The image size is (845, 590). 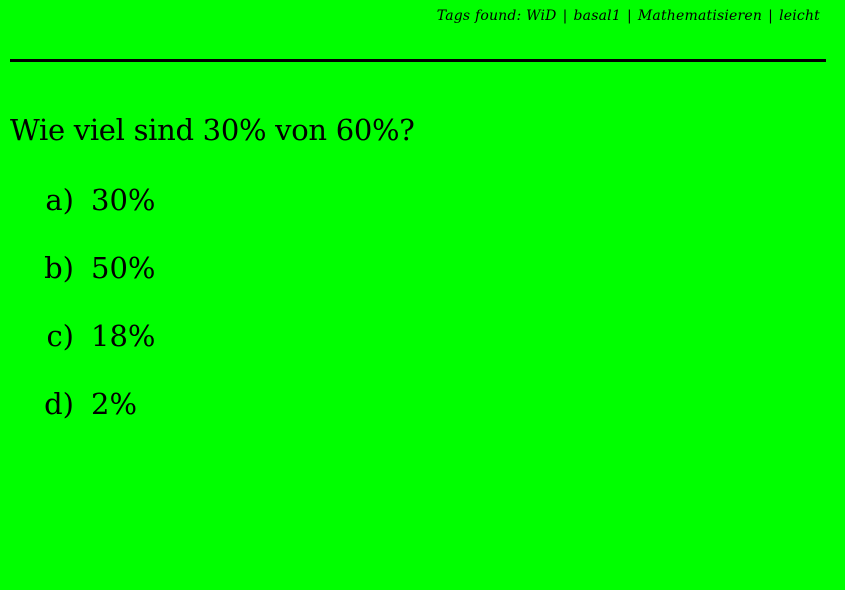 What do you see at coordinates (479, 16) in the screenshot?
I see `tags-label: Tags found:` at bounding box center [479, 16].